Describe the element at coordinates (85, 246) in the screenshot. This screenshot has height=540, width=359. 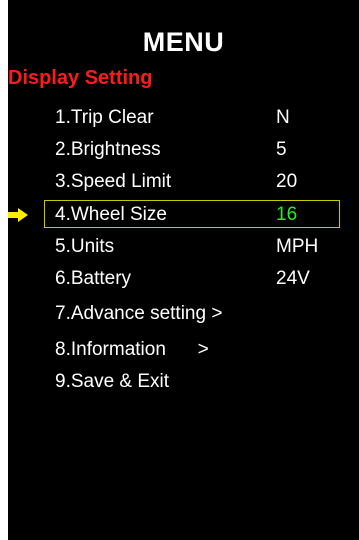
I see `menu-item-label: 5.Units` at that location.